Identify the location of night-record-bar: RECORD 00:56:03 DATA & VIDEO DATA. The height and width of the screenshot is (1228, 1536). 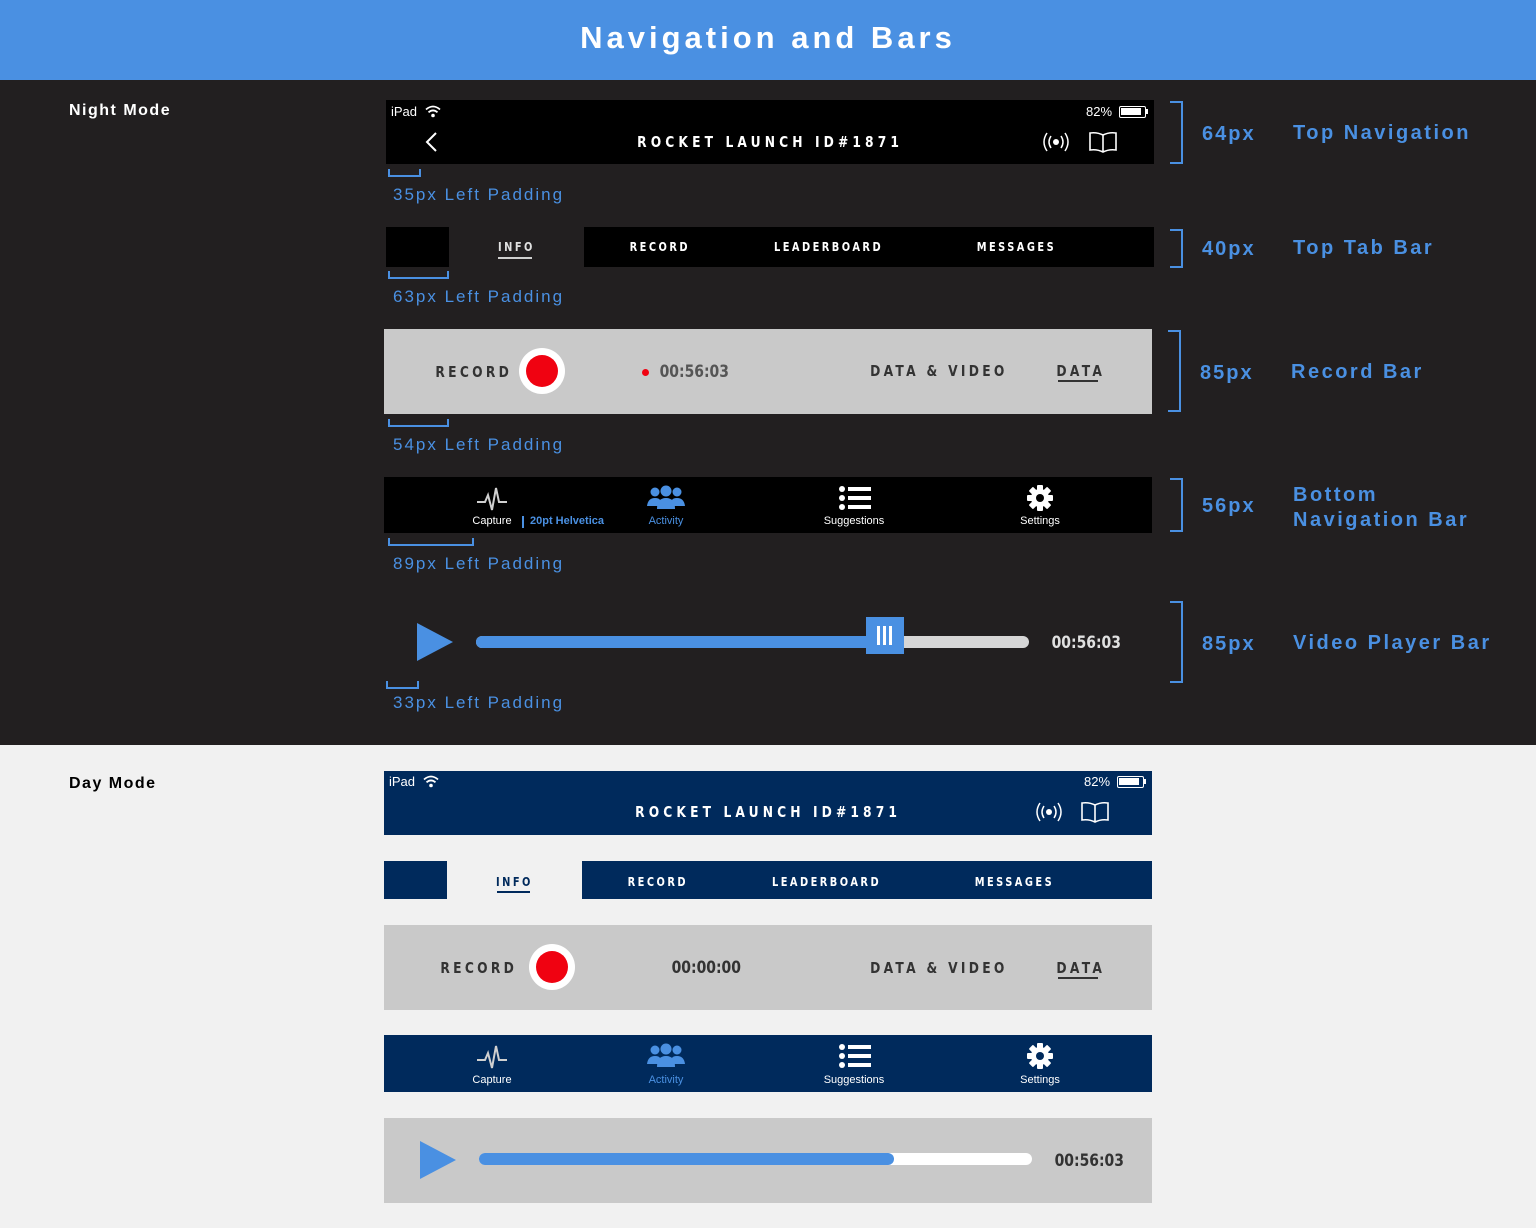
(768, 371).